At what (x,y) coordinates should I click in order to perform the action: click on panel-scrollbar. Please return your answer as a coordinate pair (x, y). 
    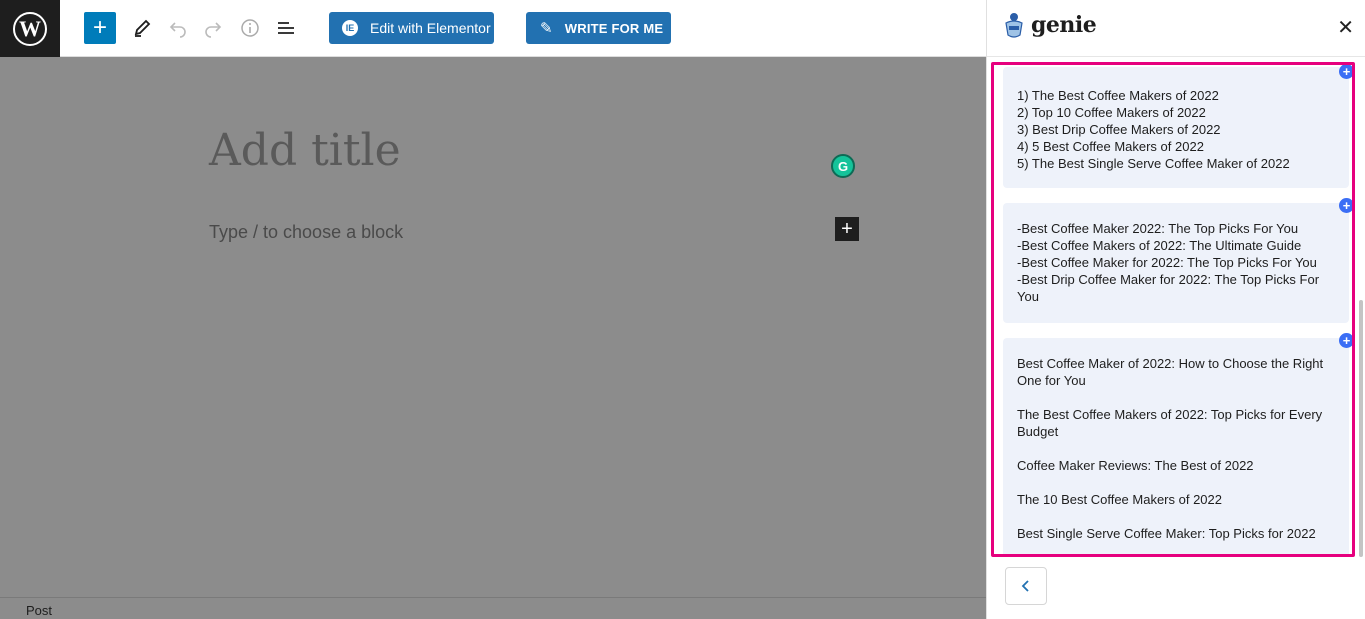
    Looking at the image, I should click on (1361, 428).